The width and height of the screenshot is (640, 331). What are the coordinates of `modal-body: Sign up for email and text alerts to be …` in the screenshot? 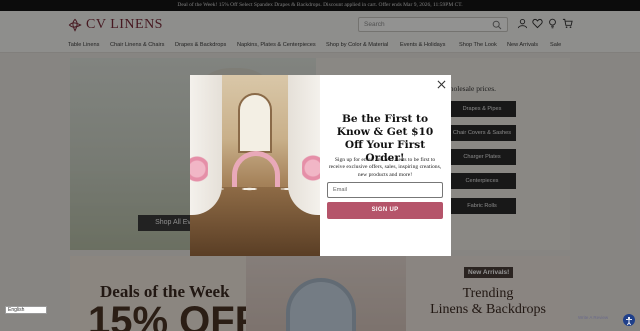 It's located at (385, 167).